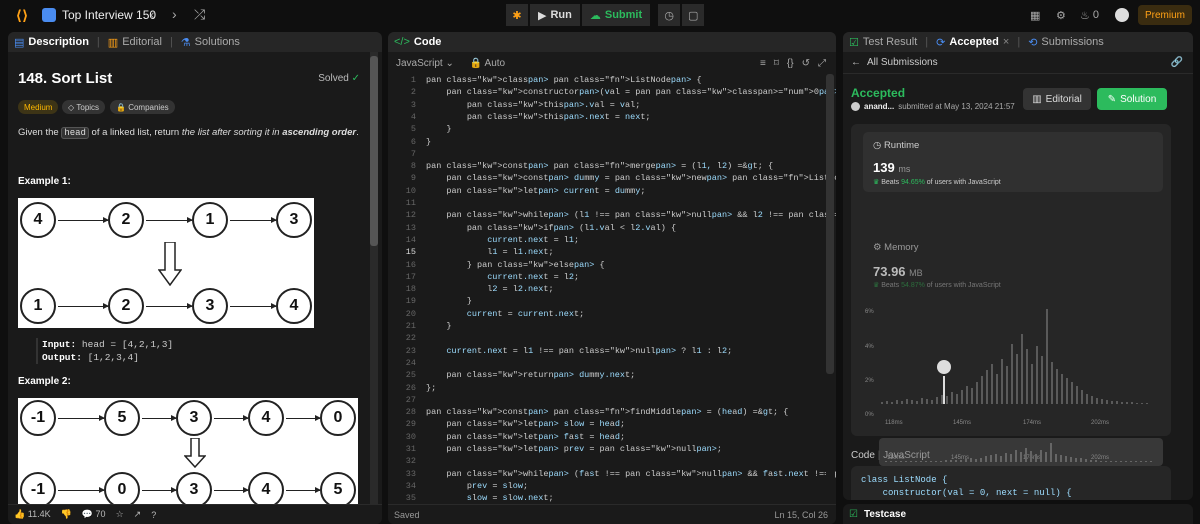  What do you see at coordinates (1018, 514) in the screenshot?
I see `testcase-tab: ☑ Testcase` at bounding box center [1018, 514].